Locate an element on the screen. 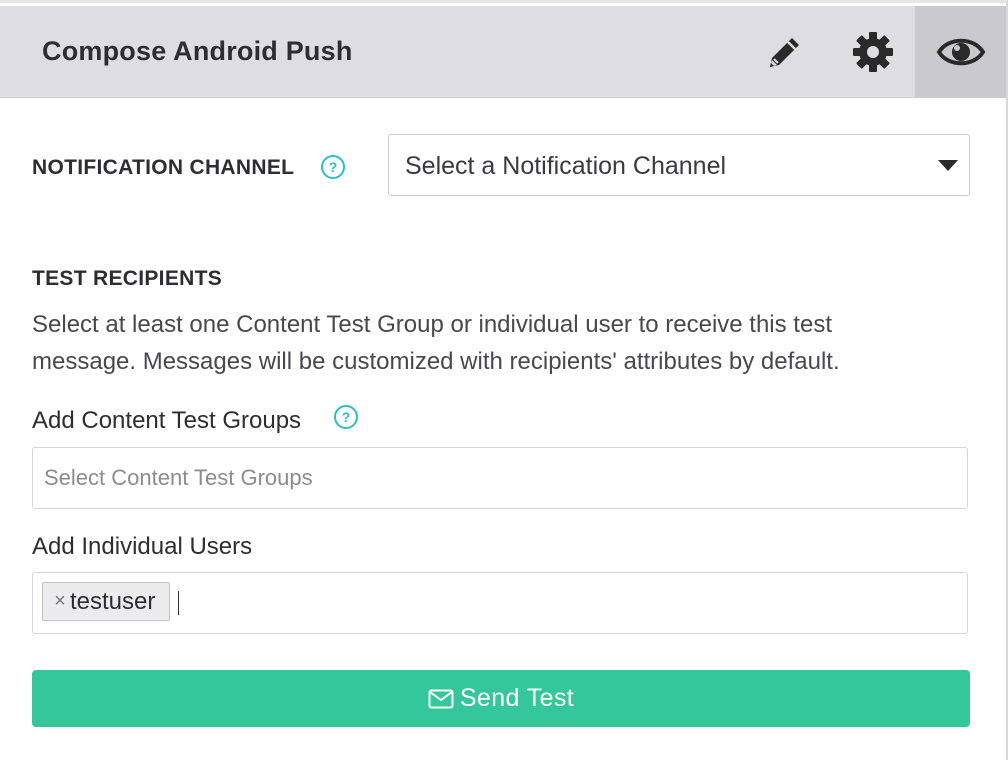 Image resolution: width=1008 pixels, height=760 pixels. notification-channel-value: Select a Notification Channel is located at coordinates (566, 166).